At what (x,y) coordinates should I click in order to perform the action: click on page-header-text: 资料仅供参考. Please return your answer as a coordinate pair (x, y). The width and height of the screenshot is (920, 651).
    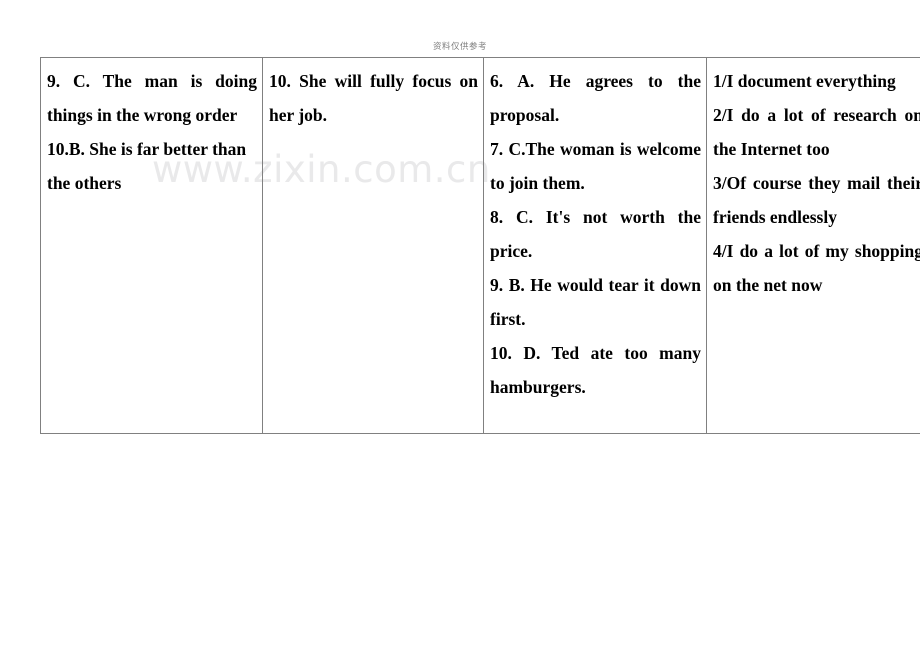
    Looking at the image, I should click on (459, 47).